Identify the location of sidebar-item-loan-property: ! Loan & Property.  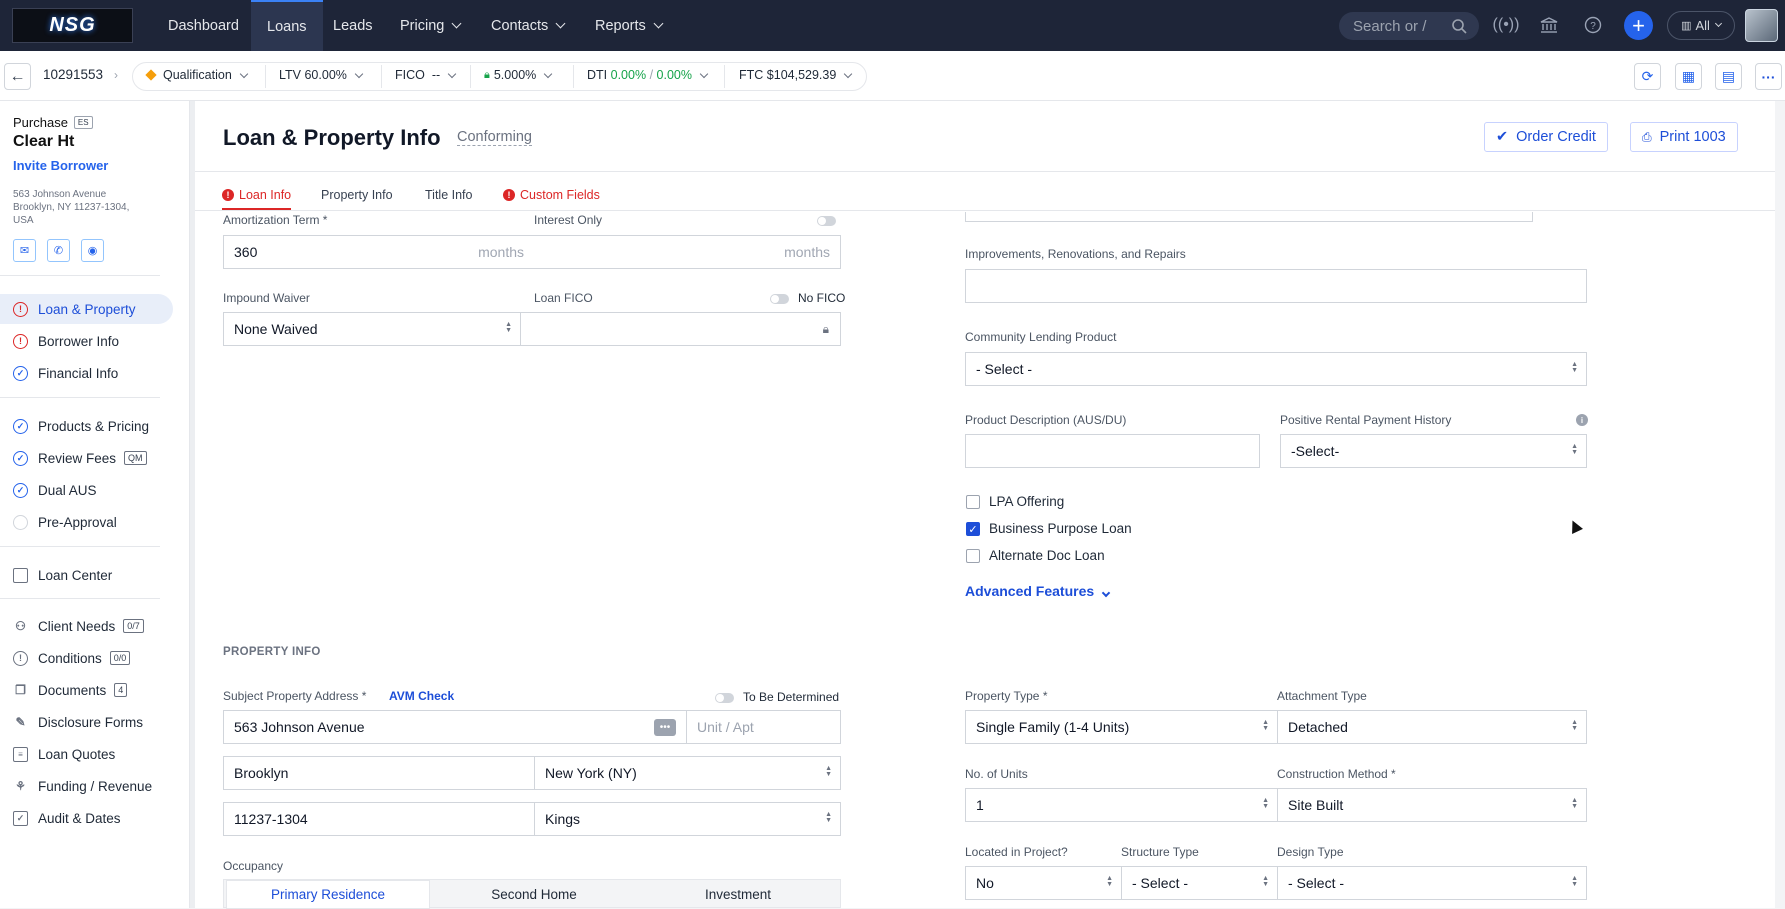
(86, 309).